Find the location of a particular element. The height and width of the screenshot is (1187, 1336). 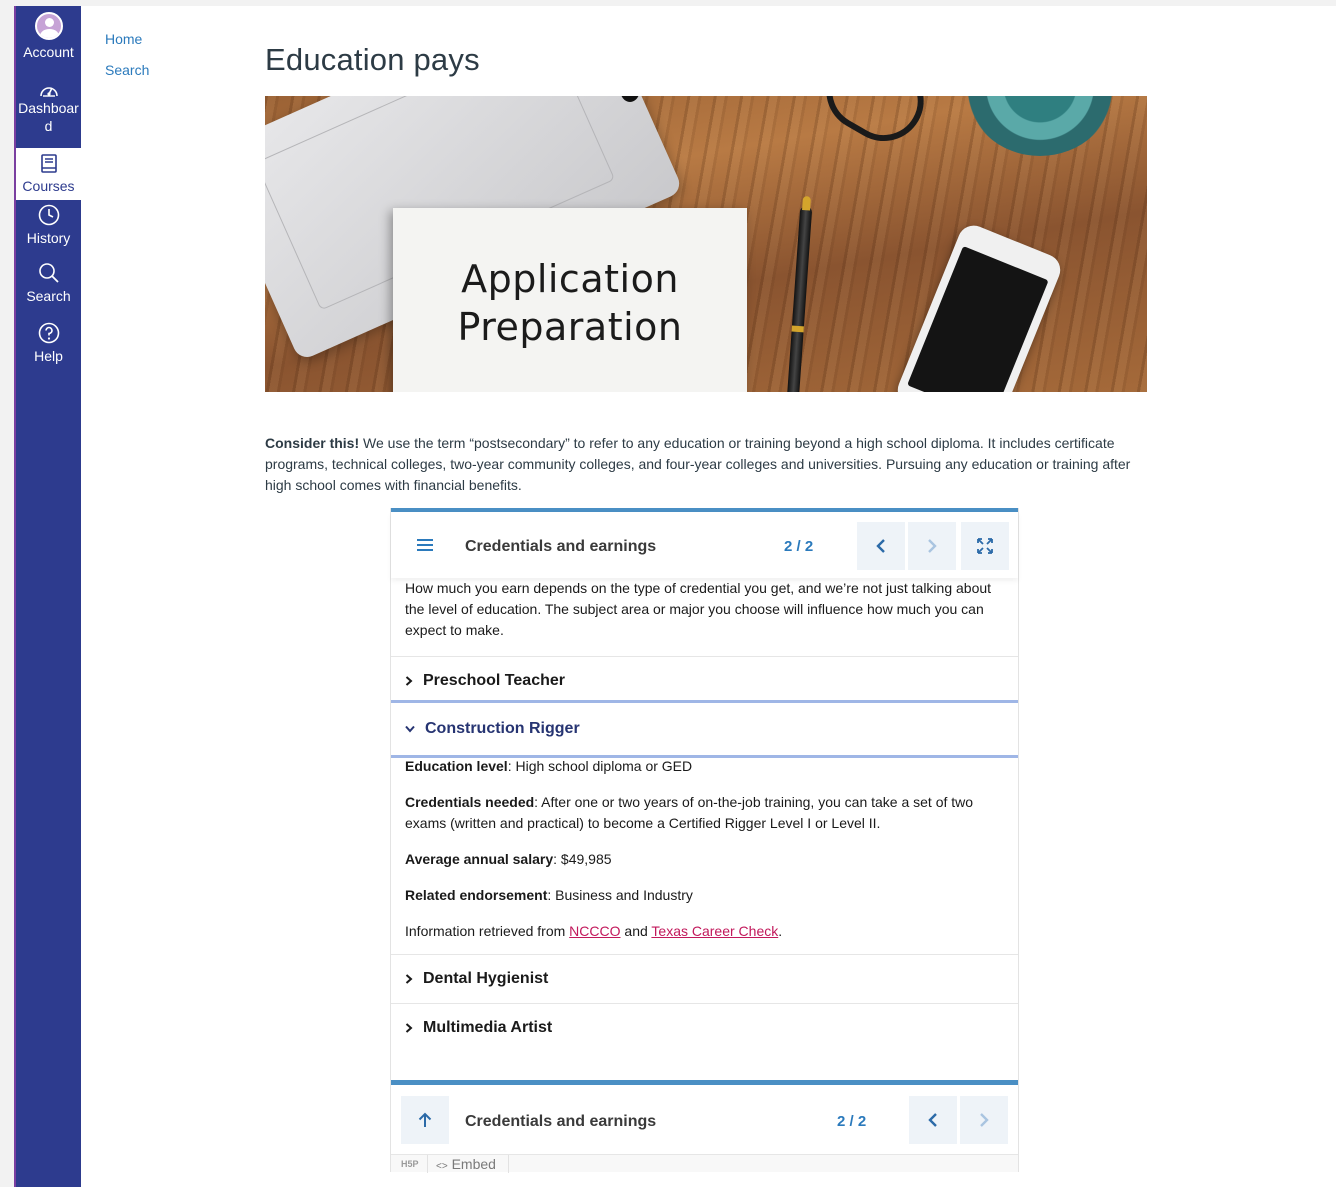

left-edge is located at coordinates (7, 596).